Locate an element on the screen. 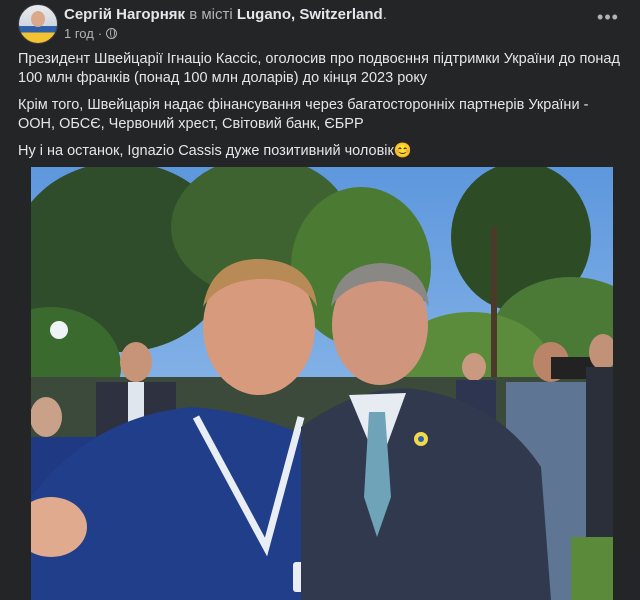 Image resolution: width=640 pixels, height=600 pixels. avatar-face is located at coordinates (38, 19).